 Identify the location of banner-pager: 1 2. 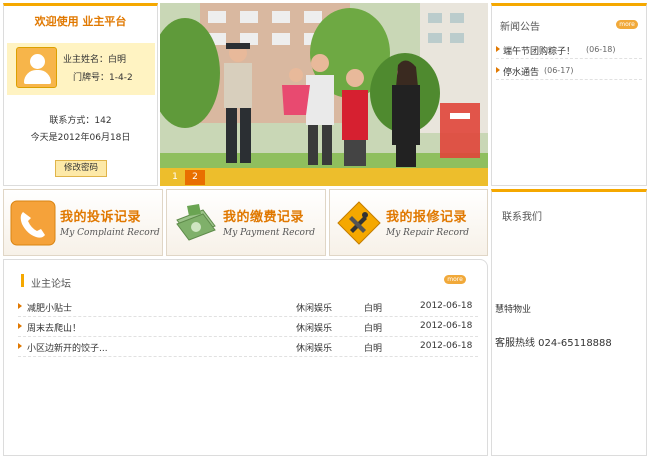
(324, 177).